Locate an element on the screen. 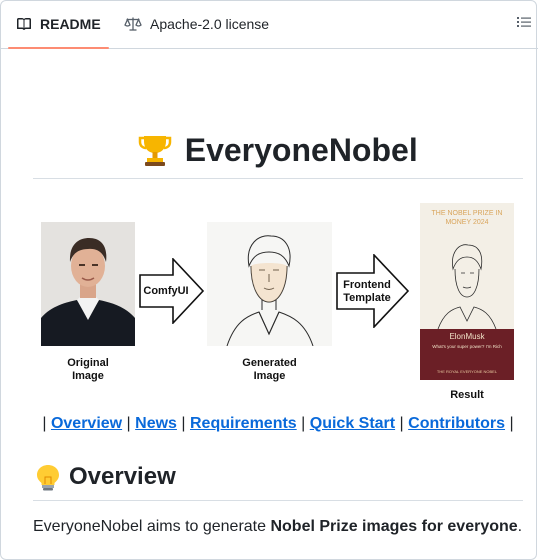  overview-heading-text: Overview is located at coordinates (122, 476).